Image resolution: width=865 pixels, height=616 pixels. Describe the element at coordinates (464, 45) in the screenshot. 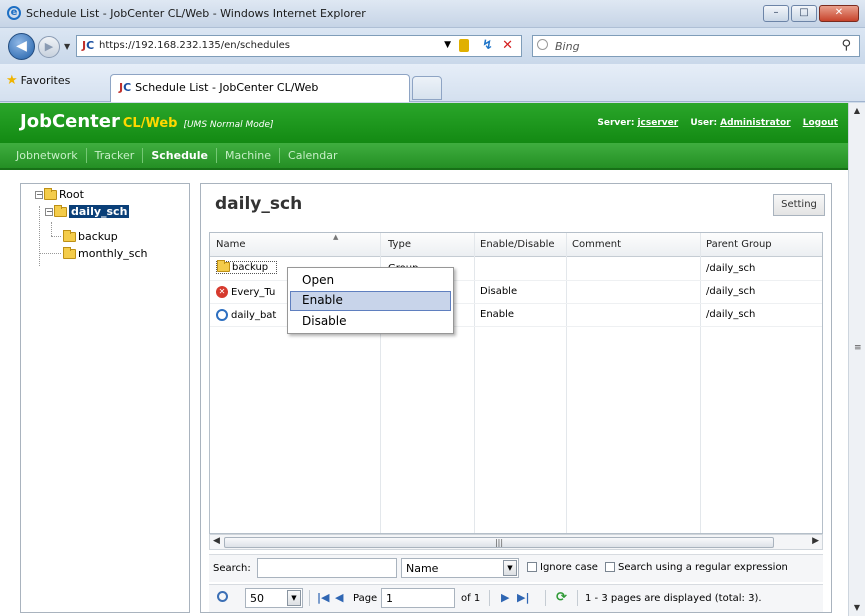

I see `lock-icon` at that location.